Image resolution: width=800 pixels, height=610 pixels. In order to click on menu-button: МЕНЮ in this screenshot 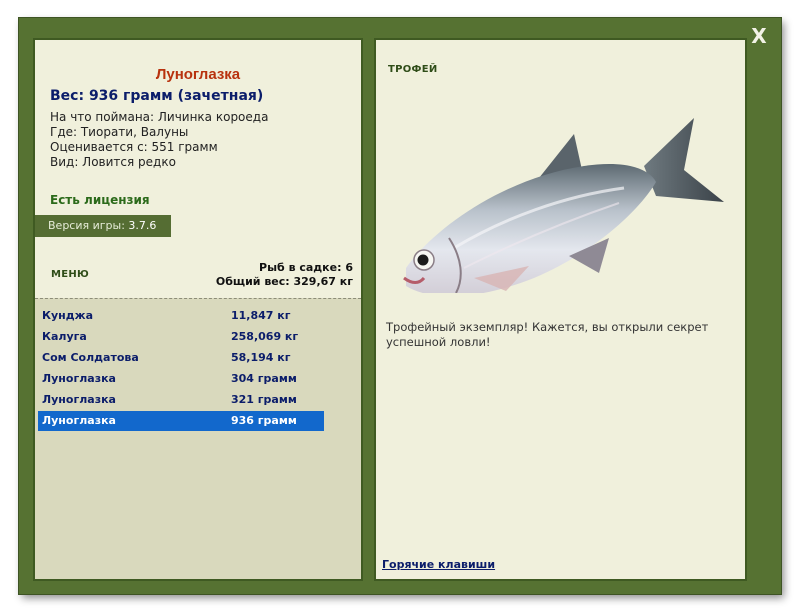, I will do `click(70, 274)`.